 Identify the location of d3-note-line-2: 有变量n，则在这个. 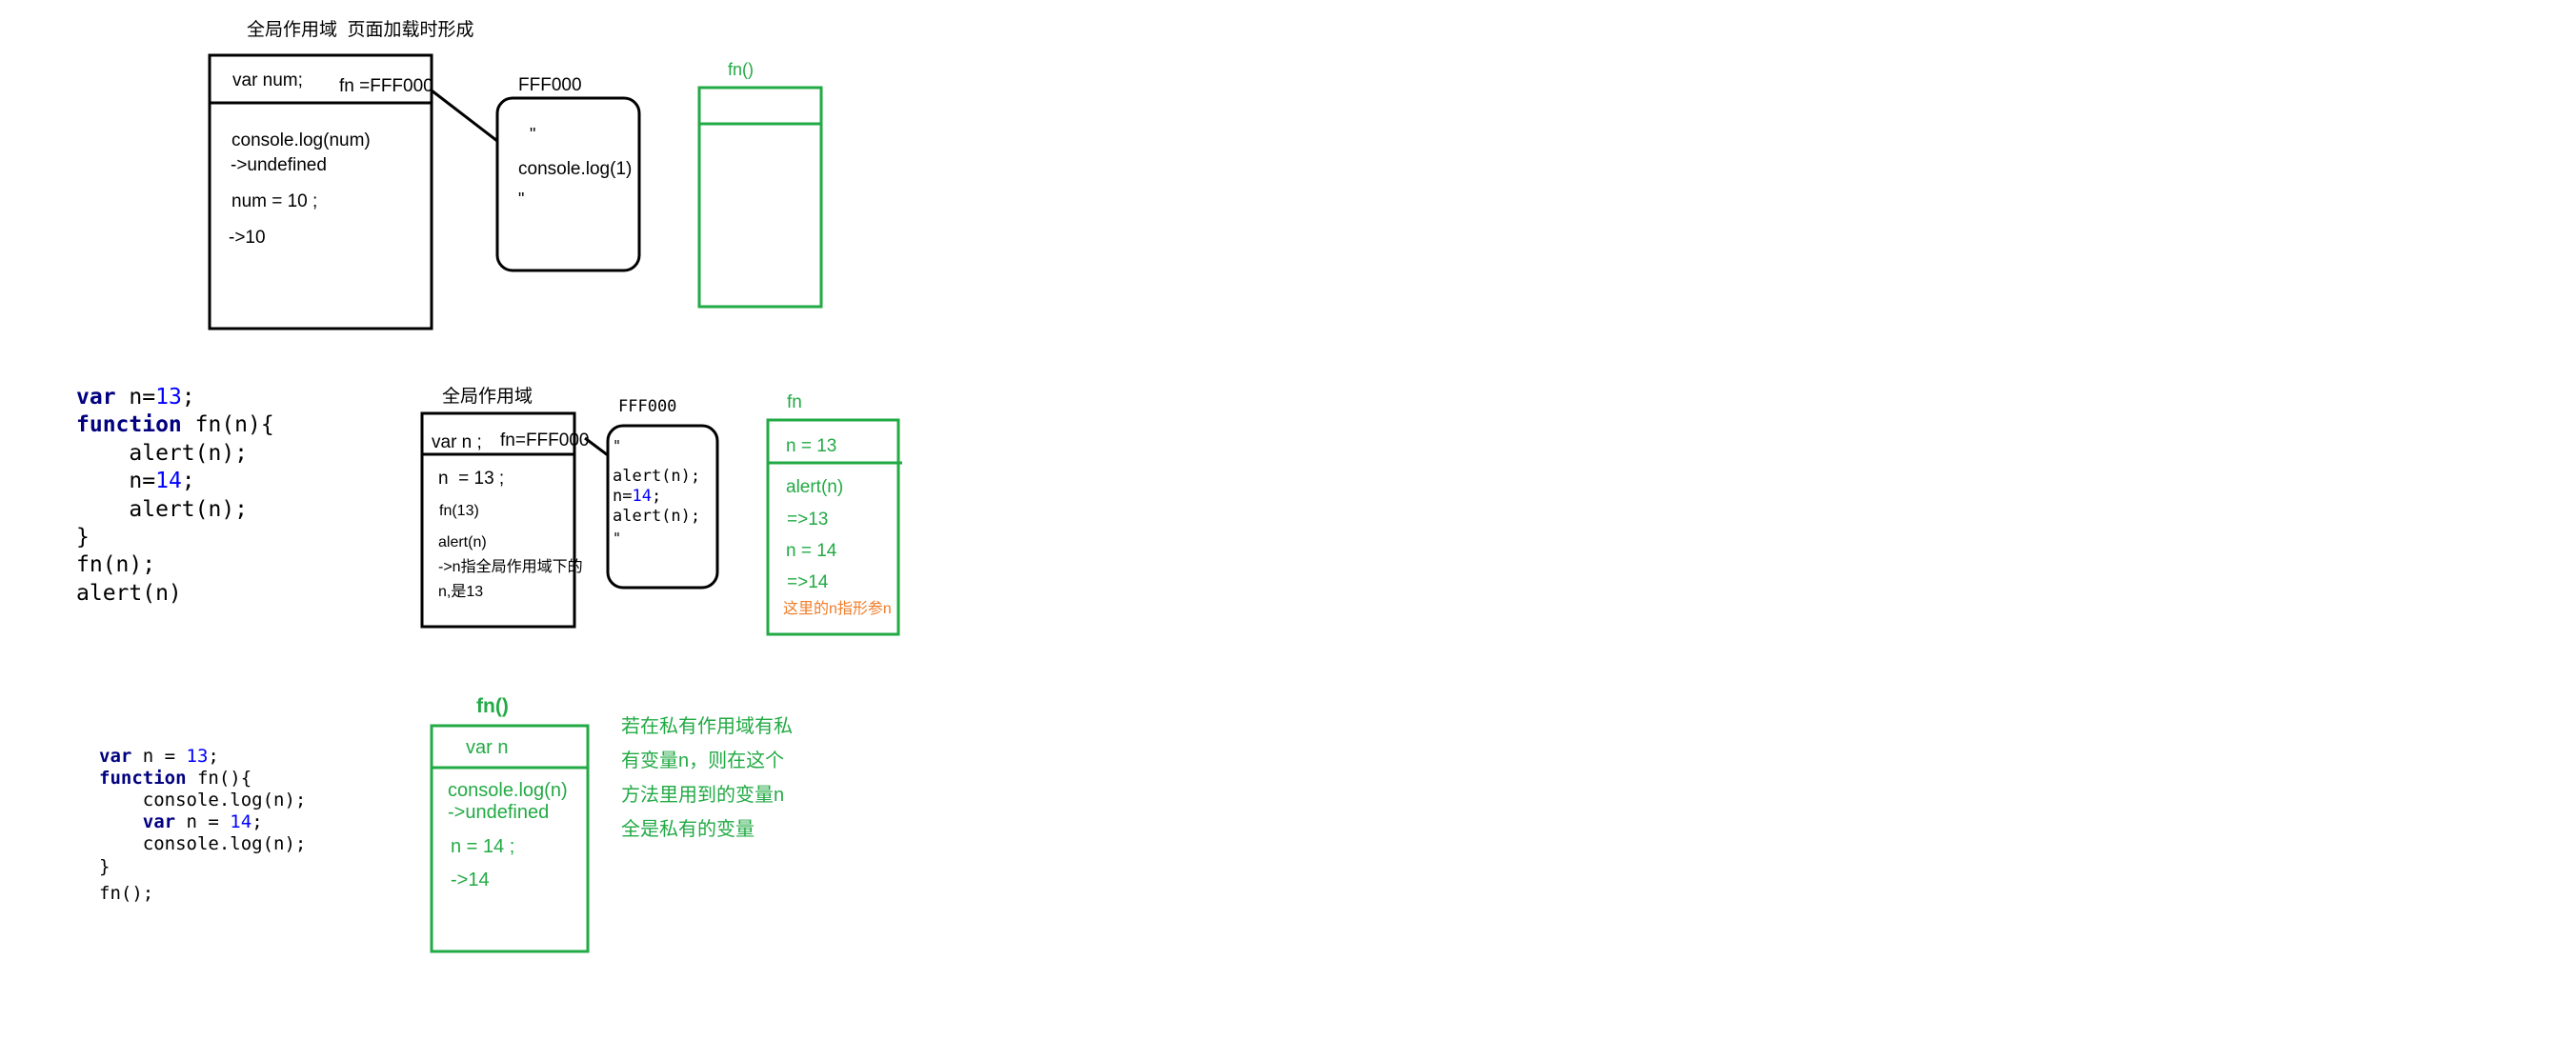
(703, 760).